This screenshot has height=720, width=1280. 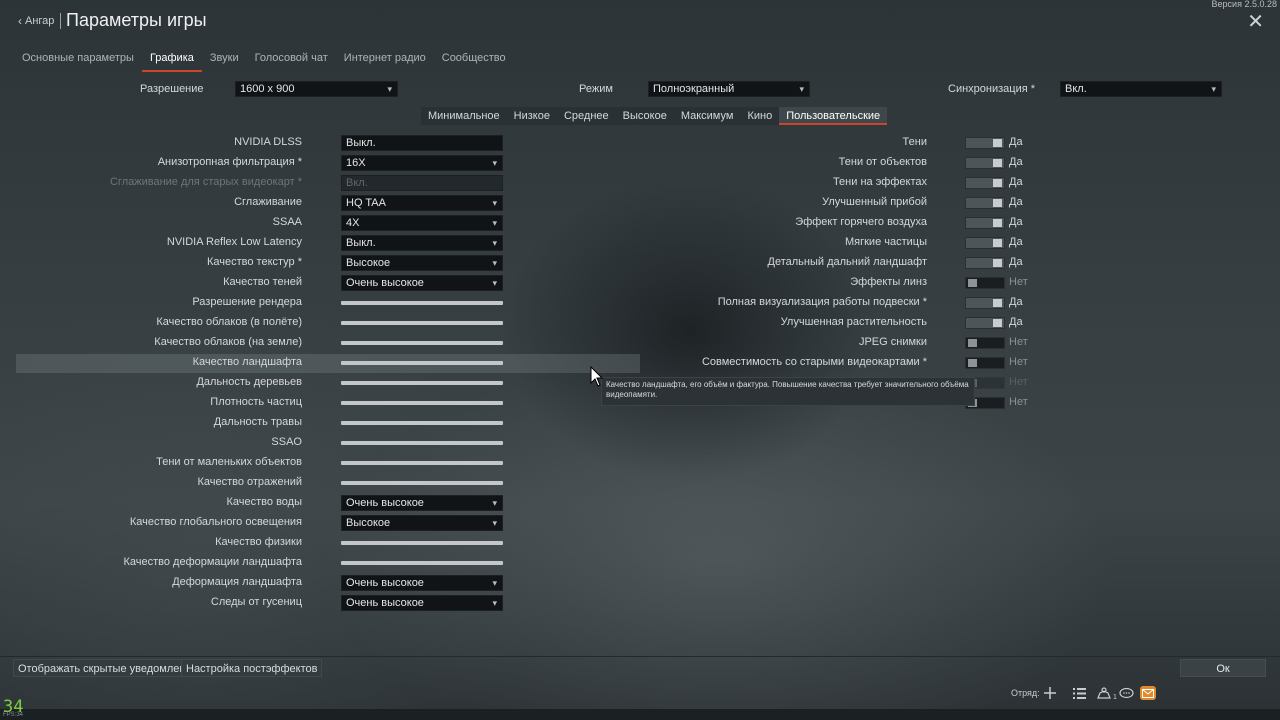 What do you see at coordinates (224, 61) in the screenshot?
I see `tab-2: Звуки` at bounding box center [224, 61].